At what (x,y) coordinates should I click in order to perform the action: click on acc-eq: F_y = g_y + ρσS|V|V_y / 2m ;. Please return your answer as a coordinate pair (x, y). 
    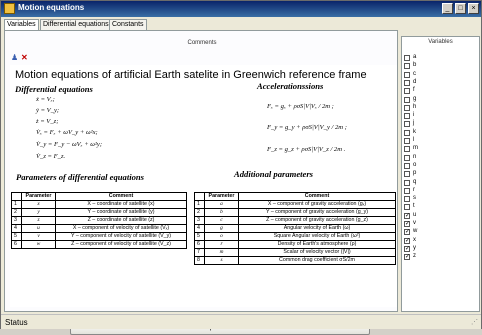
    Looking at the image, I should click on (307, 127).